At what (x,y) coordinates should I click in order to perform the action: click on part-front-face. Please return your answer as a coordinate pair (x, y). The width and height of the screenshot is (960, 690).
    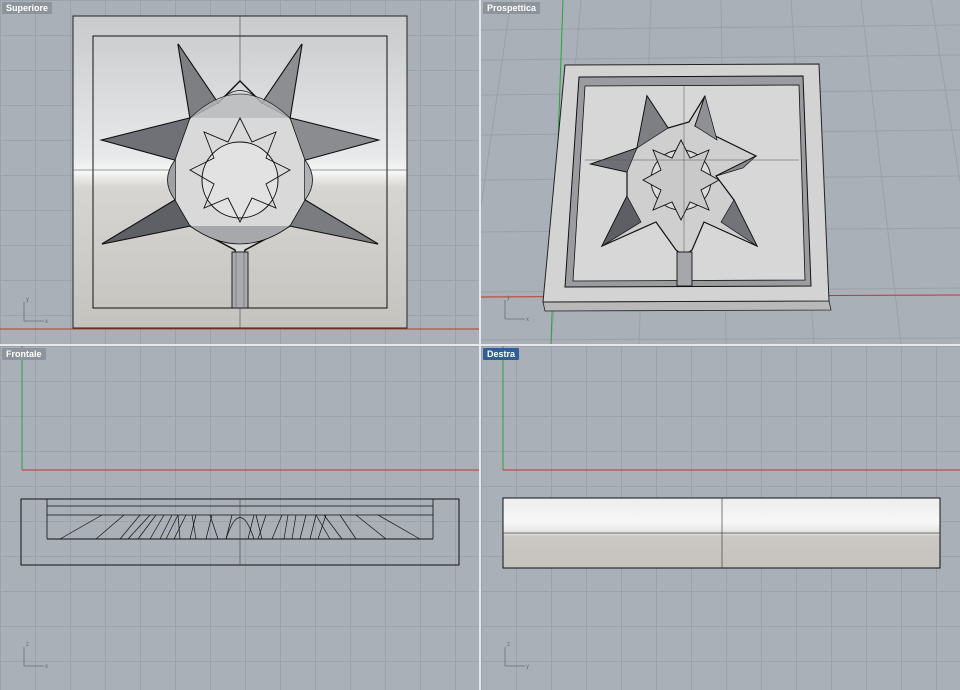
    Looking at the image, I should click on (687, 306).